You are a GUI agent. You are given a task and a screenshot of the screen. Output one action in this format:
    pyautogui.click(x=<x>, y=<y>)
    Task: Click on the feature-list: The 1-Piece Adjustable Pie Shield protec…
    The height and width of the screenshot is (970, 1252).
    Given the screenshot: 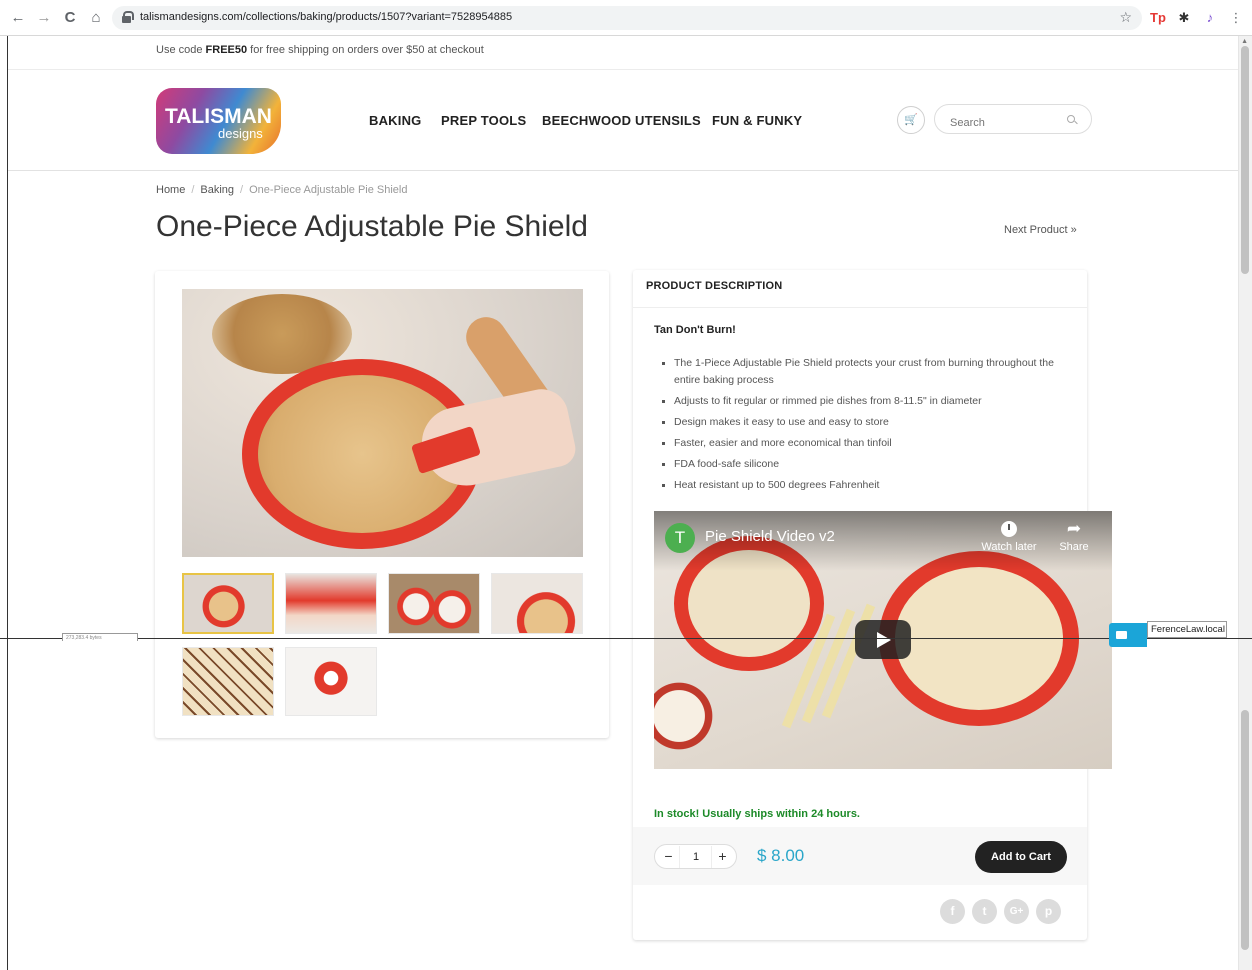 What is the action you would take?
    pyautogui.click(x=867, y=426)
    